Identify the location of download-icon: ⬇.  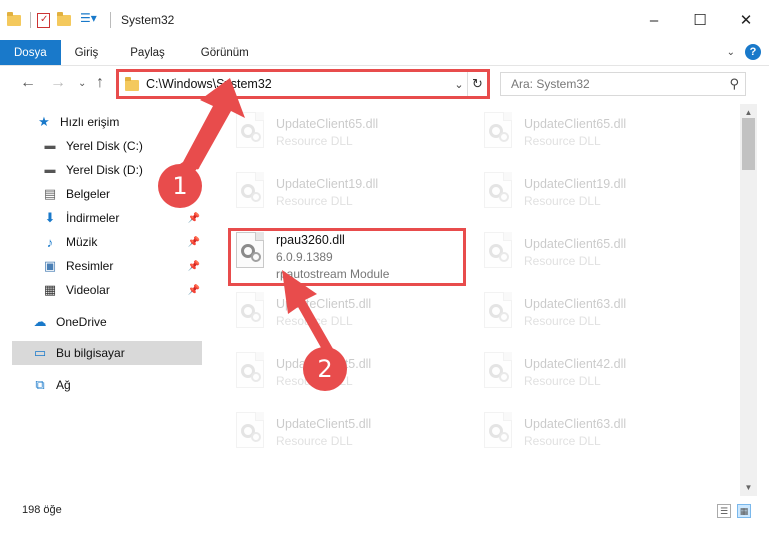
(50, 217).